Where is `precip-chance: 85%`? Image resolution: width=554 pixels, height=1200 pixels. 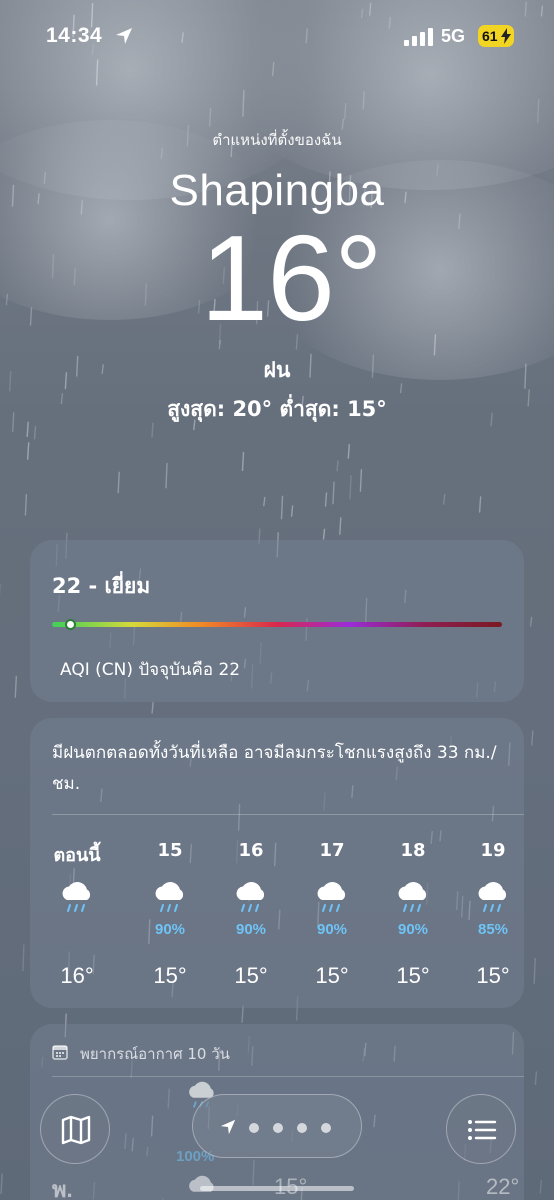
precip-chance: 85% is located at coordinates (493, 929).